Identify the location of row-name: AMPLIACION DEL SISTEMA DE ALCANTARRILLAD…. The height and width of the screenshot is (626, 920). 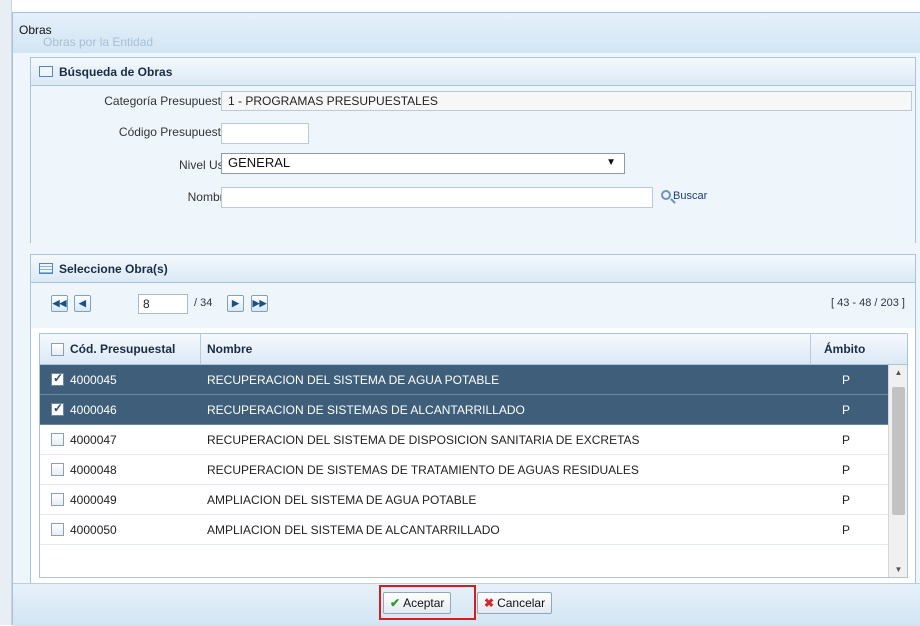
(353, 530).